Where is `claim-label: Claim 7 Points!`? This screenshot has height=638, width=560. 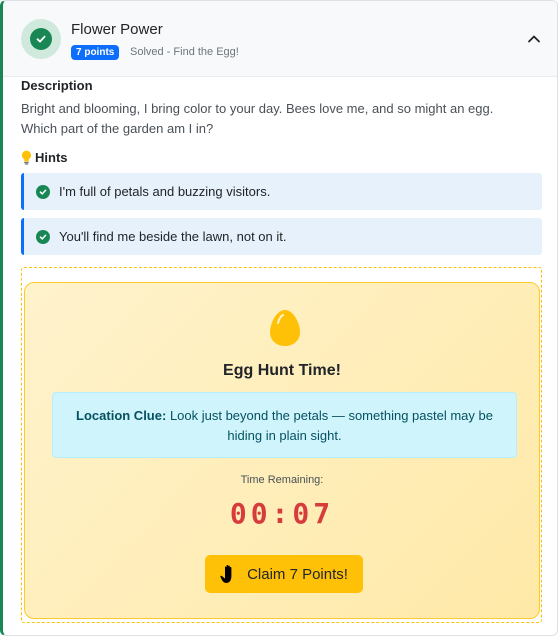 claim-label: Claim 7 Points! is located at coordinates (297, 574).